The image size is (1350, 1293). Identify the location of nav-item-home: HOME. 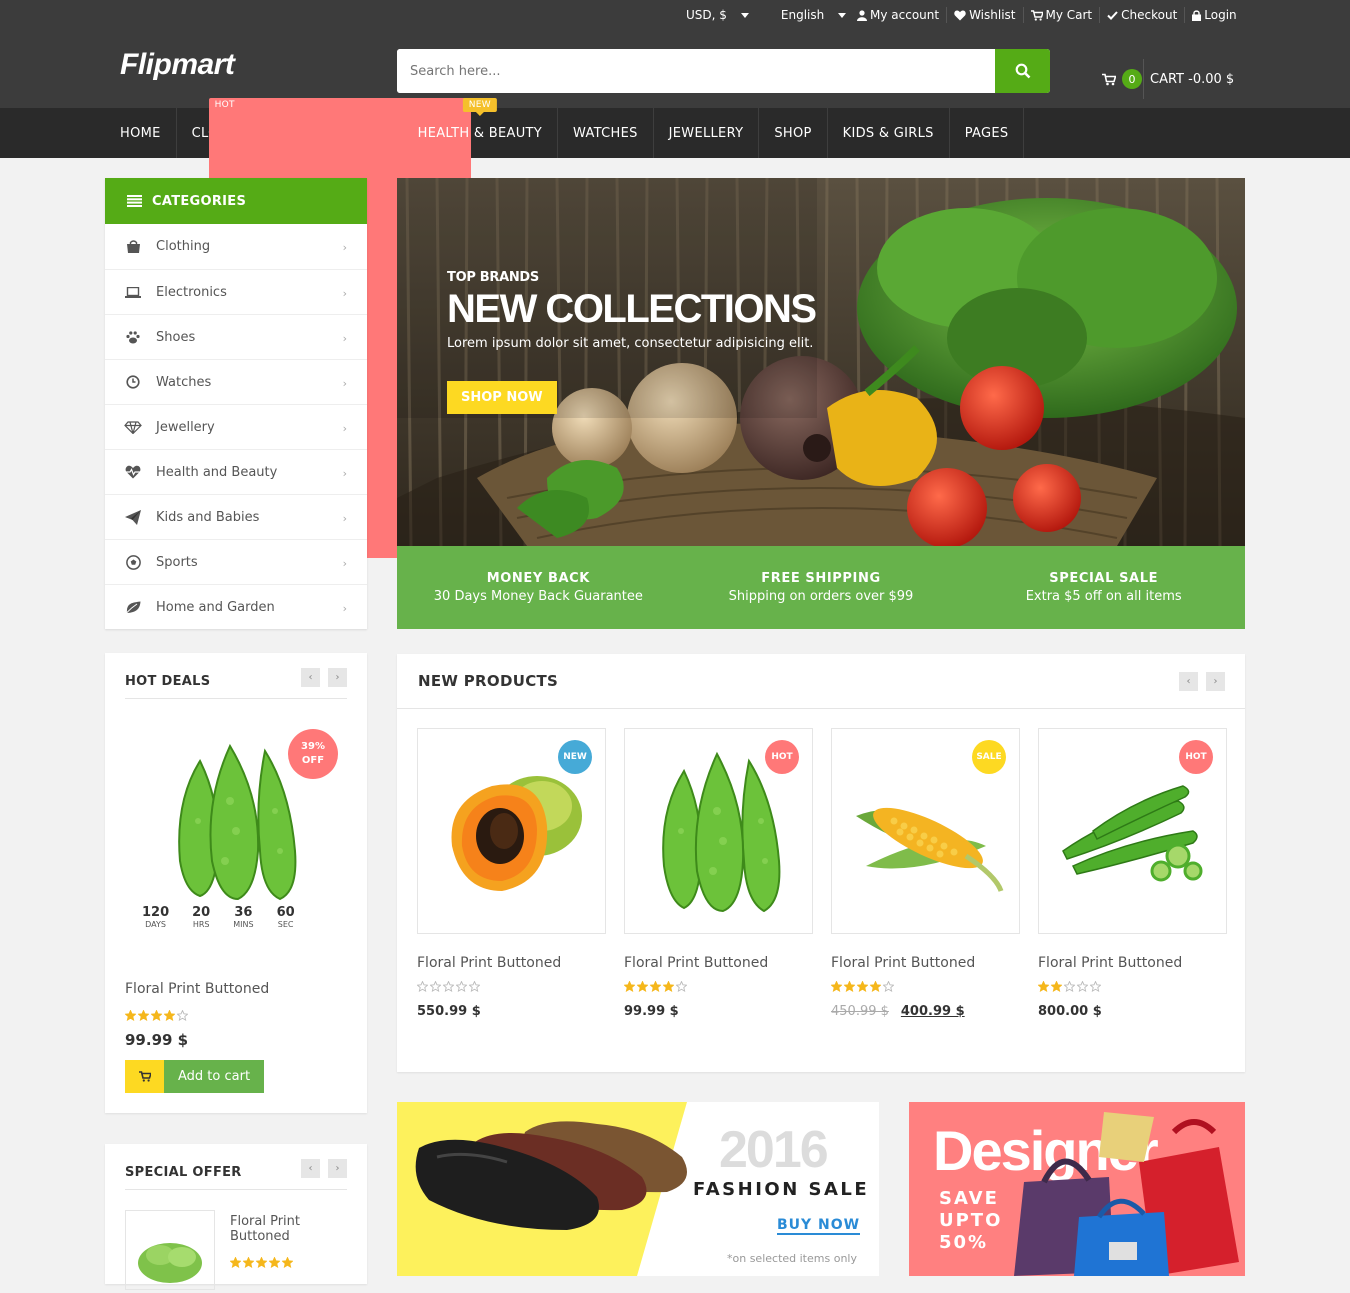
(141, 133).